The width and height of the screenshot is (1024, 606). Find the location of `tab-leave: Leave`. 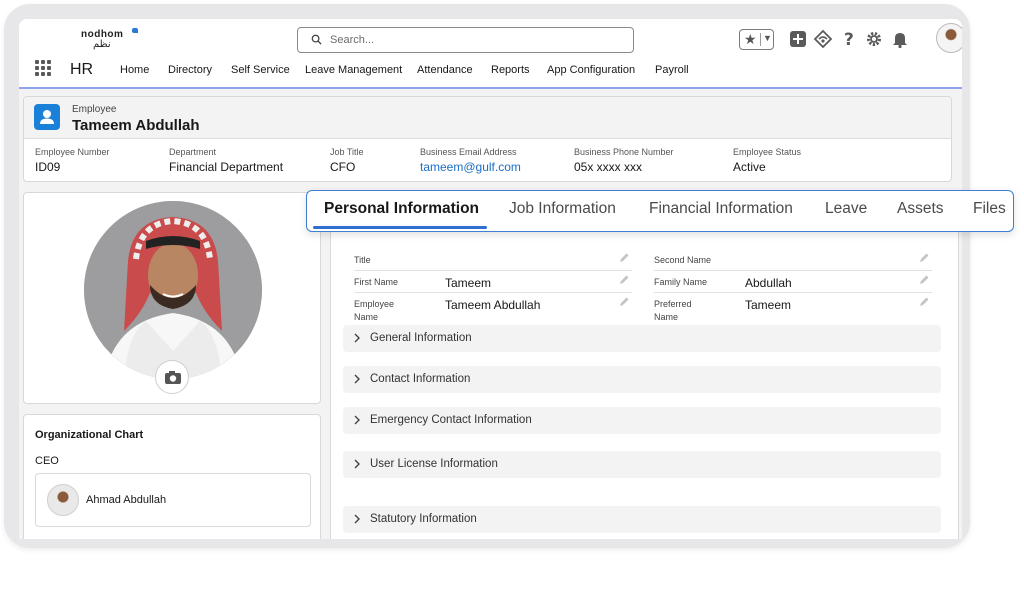

tab-leave: Leave is located at coordinates (846, 209).